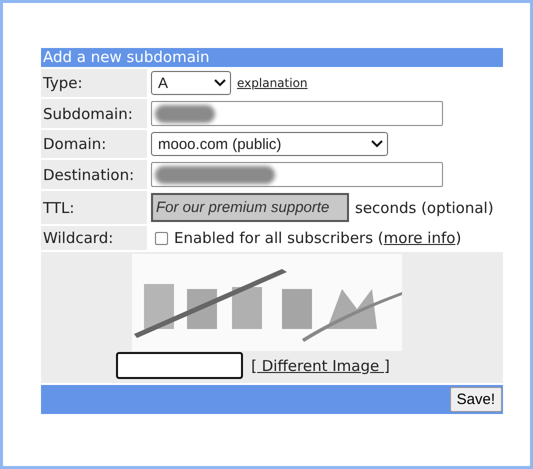 Image resolution: width=533 pixels, height=469 pixels. I want to click on explanation-link: explanation, so click(272, 83).